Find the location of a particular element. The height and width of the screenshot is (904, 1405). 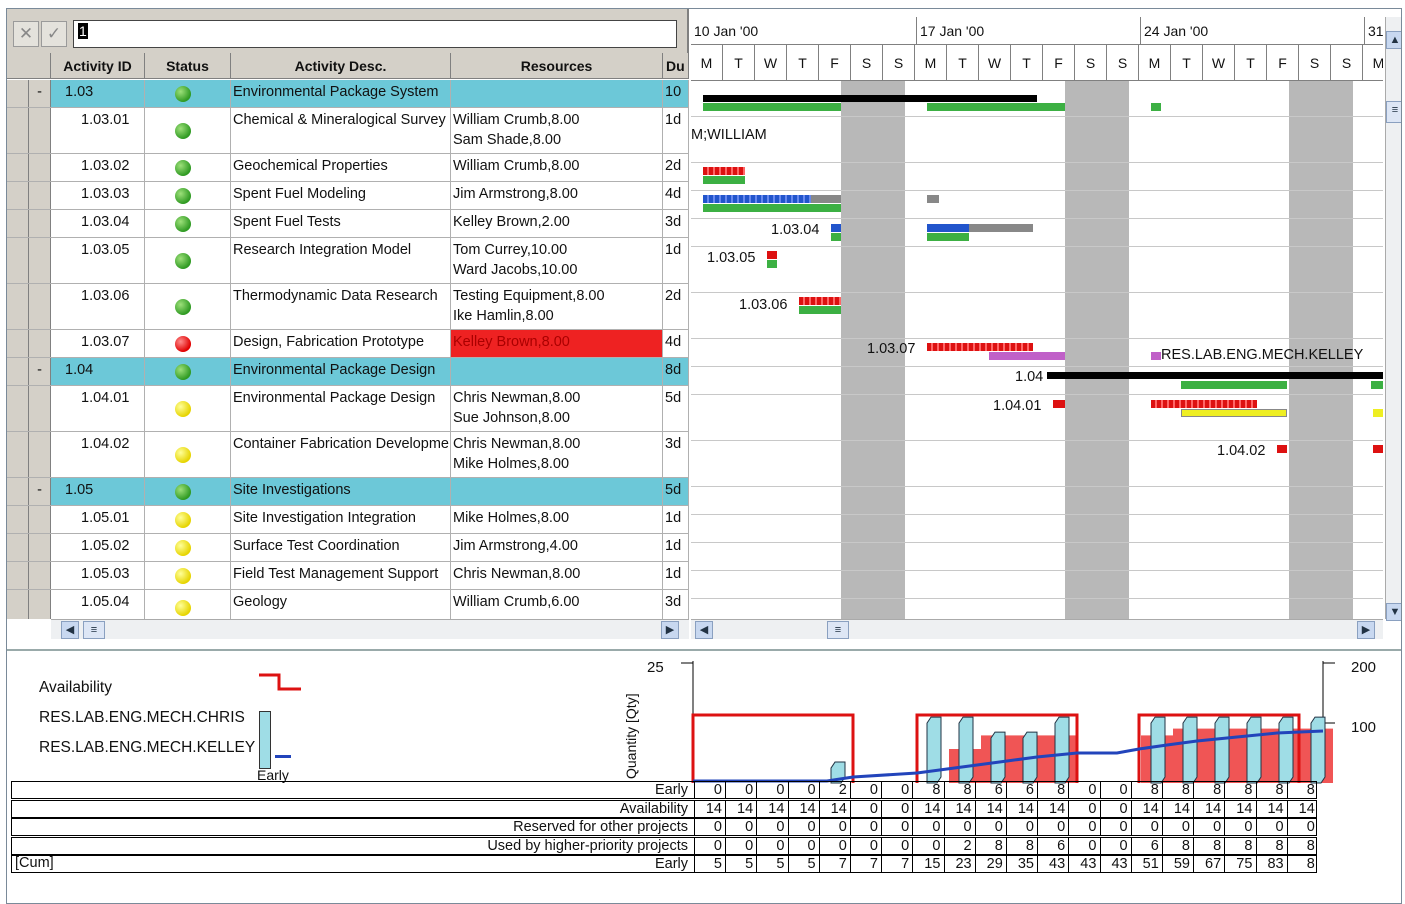

gantt-vertical-scrollbar: ▲ ≡ ▼ is located at coordinates (1393, 319).